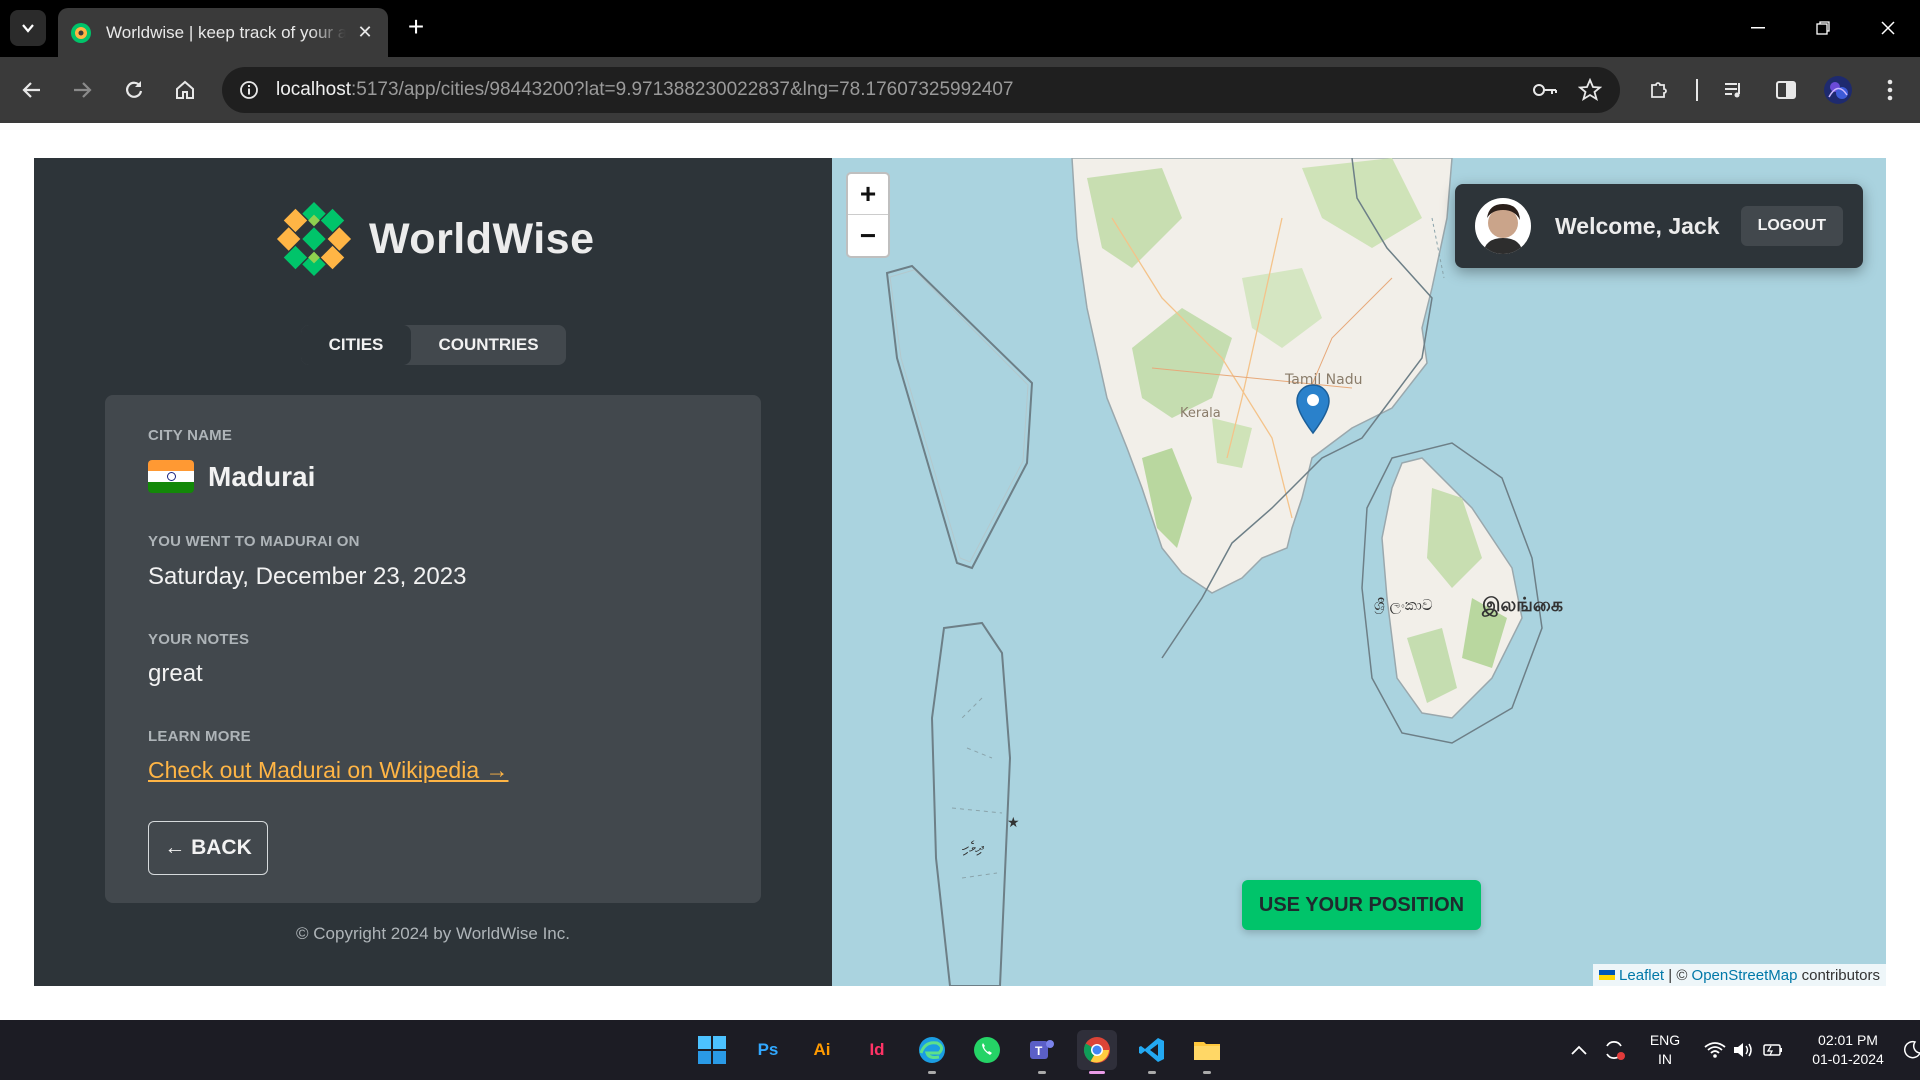 This screenshot has width=1920, height=1080. I want to click on taskbar: Ps Ai Id T ENG IN 02:01 PM 01-01-2024, so click(960, 1050).